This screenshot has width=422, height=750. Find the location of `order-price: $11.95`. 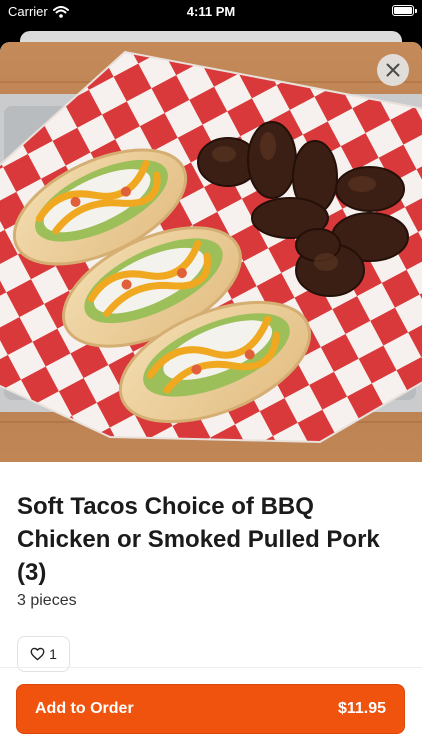

order-price: $11.95 is located at coordinates (361, 708).